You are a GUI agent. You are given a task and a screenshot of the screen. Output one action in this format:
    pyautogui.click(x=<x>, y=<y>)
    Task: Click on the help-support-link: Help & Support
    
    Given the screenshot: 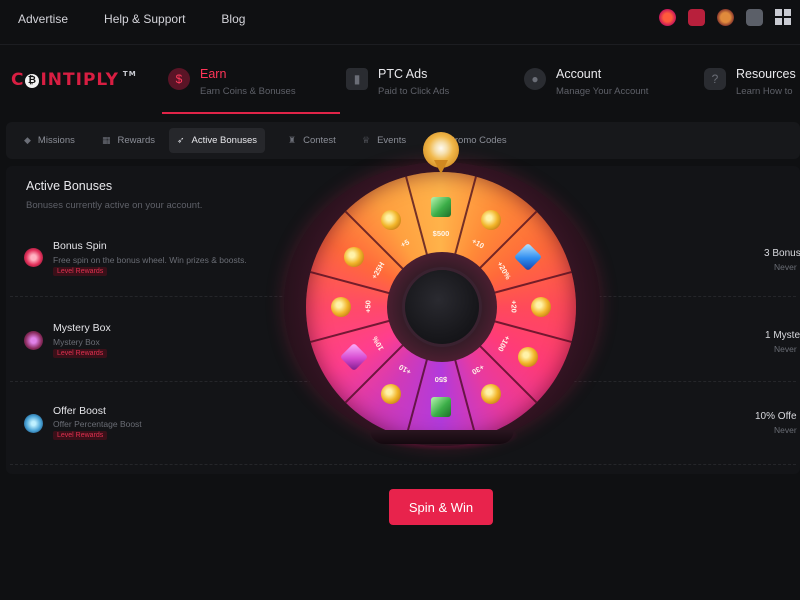 What is the action you would take?
    pyautogui.click(x=144, y=19)
    